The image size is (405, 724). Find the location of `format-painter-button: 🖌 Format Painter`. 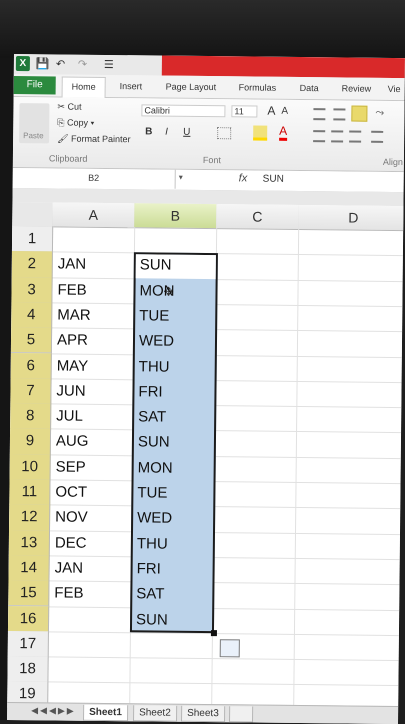

format-painter-button: 🖌 Format Painter is located at coordinates (94, 139).